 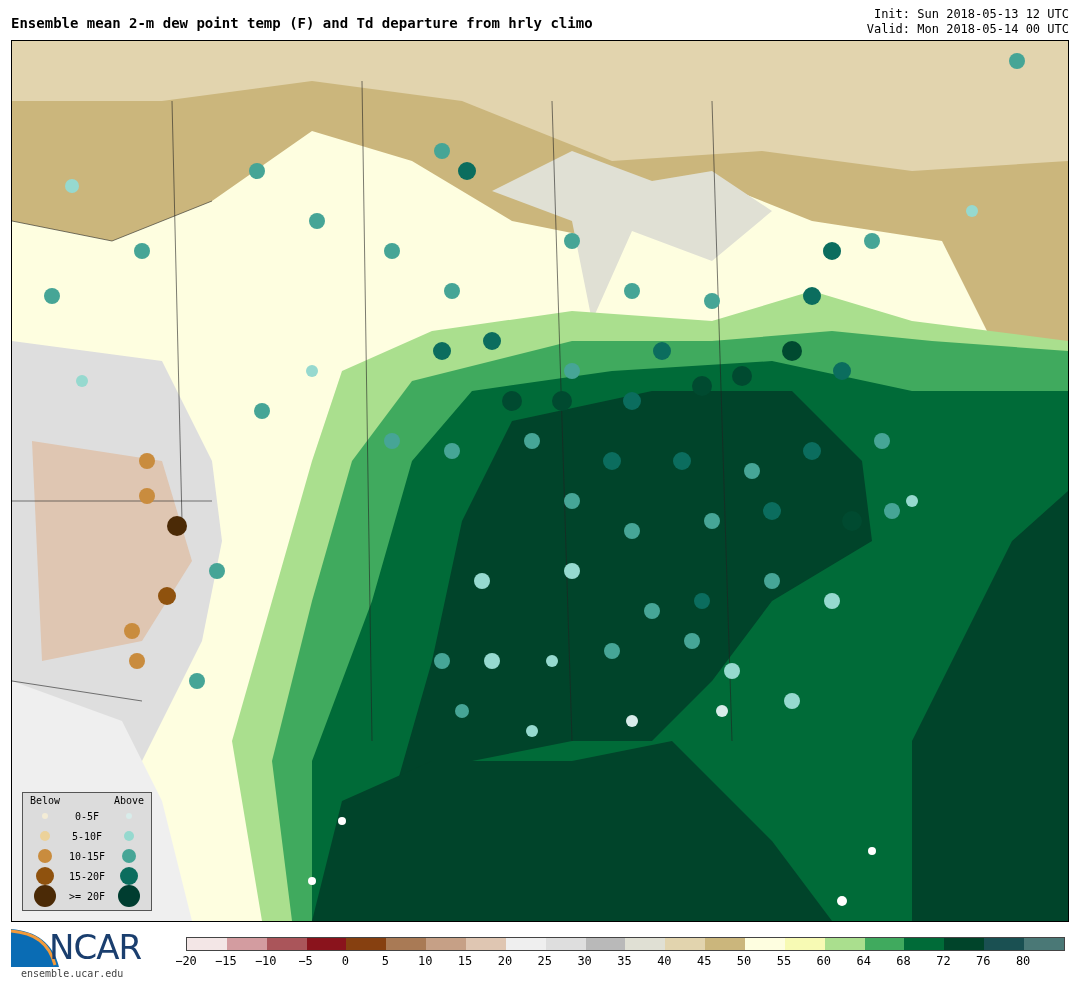 I want to click on colorbar-tick-label: 40, so click(x=664, y=961).